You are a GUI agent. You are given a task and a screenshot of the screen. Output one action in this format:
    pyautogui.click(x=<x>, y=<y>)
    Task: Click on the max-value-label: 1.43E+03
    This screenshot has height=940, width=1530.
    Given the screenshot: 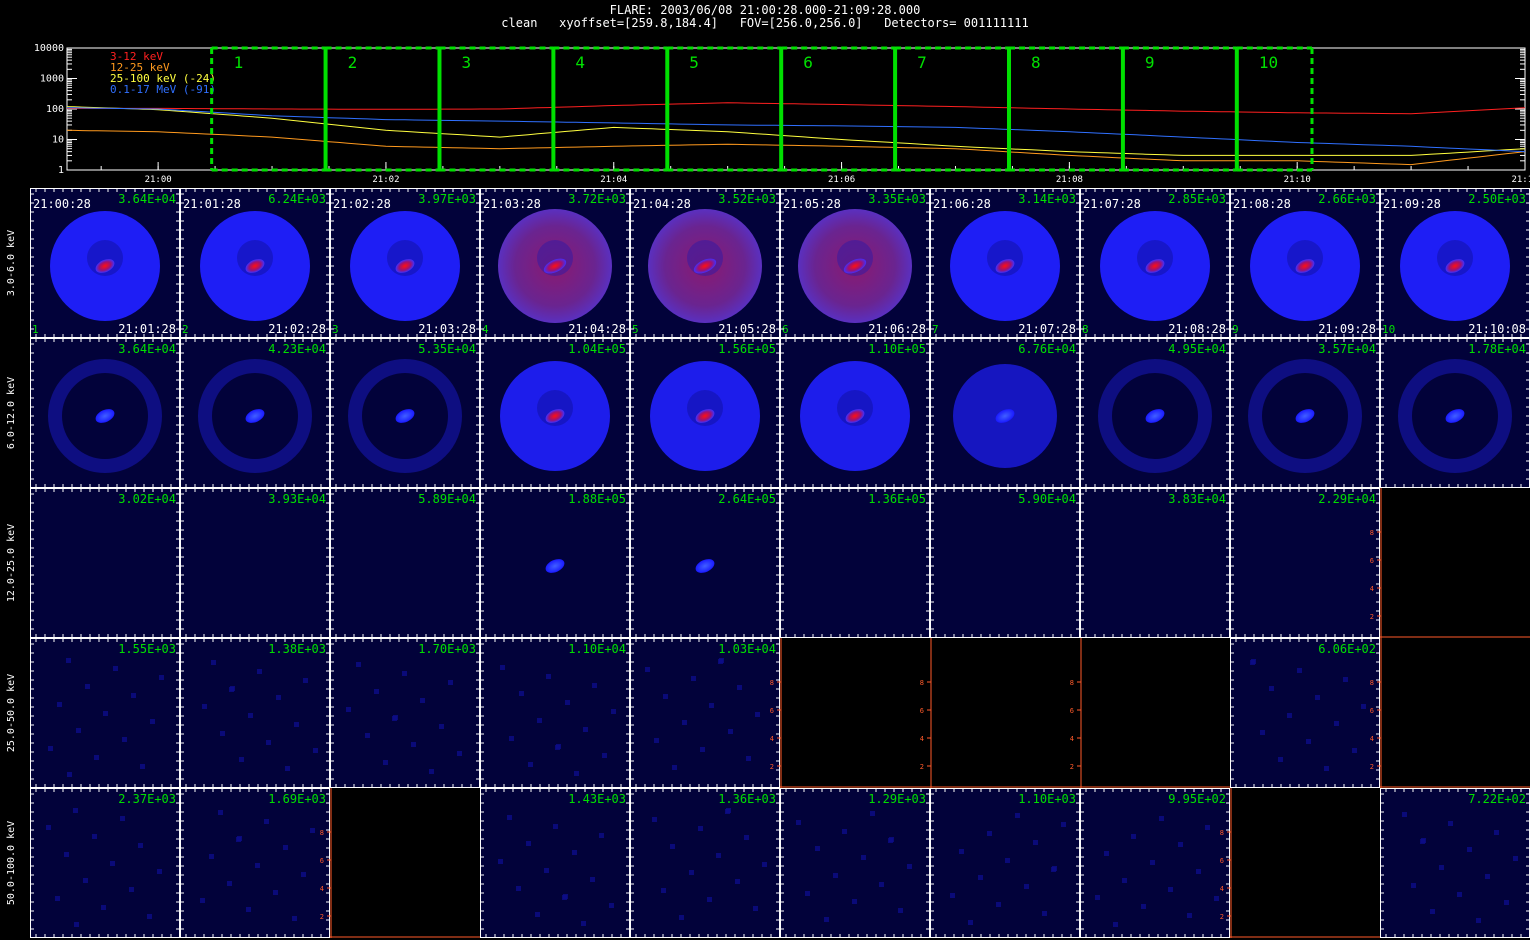 What is the action you would take?
    pyautogui.click(x=597, y=799)
    